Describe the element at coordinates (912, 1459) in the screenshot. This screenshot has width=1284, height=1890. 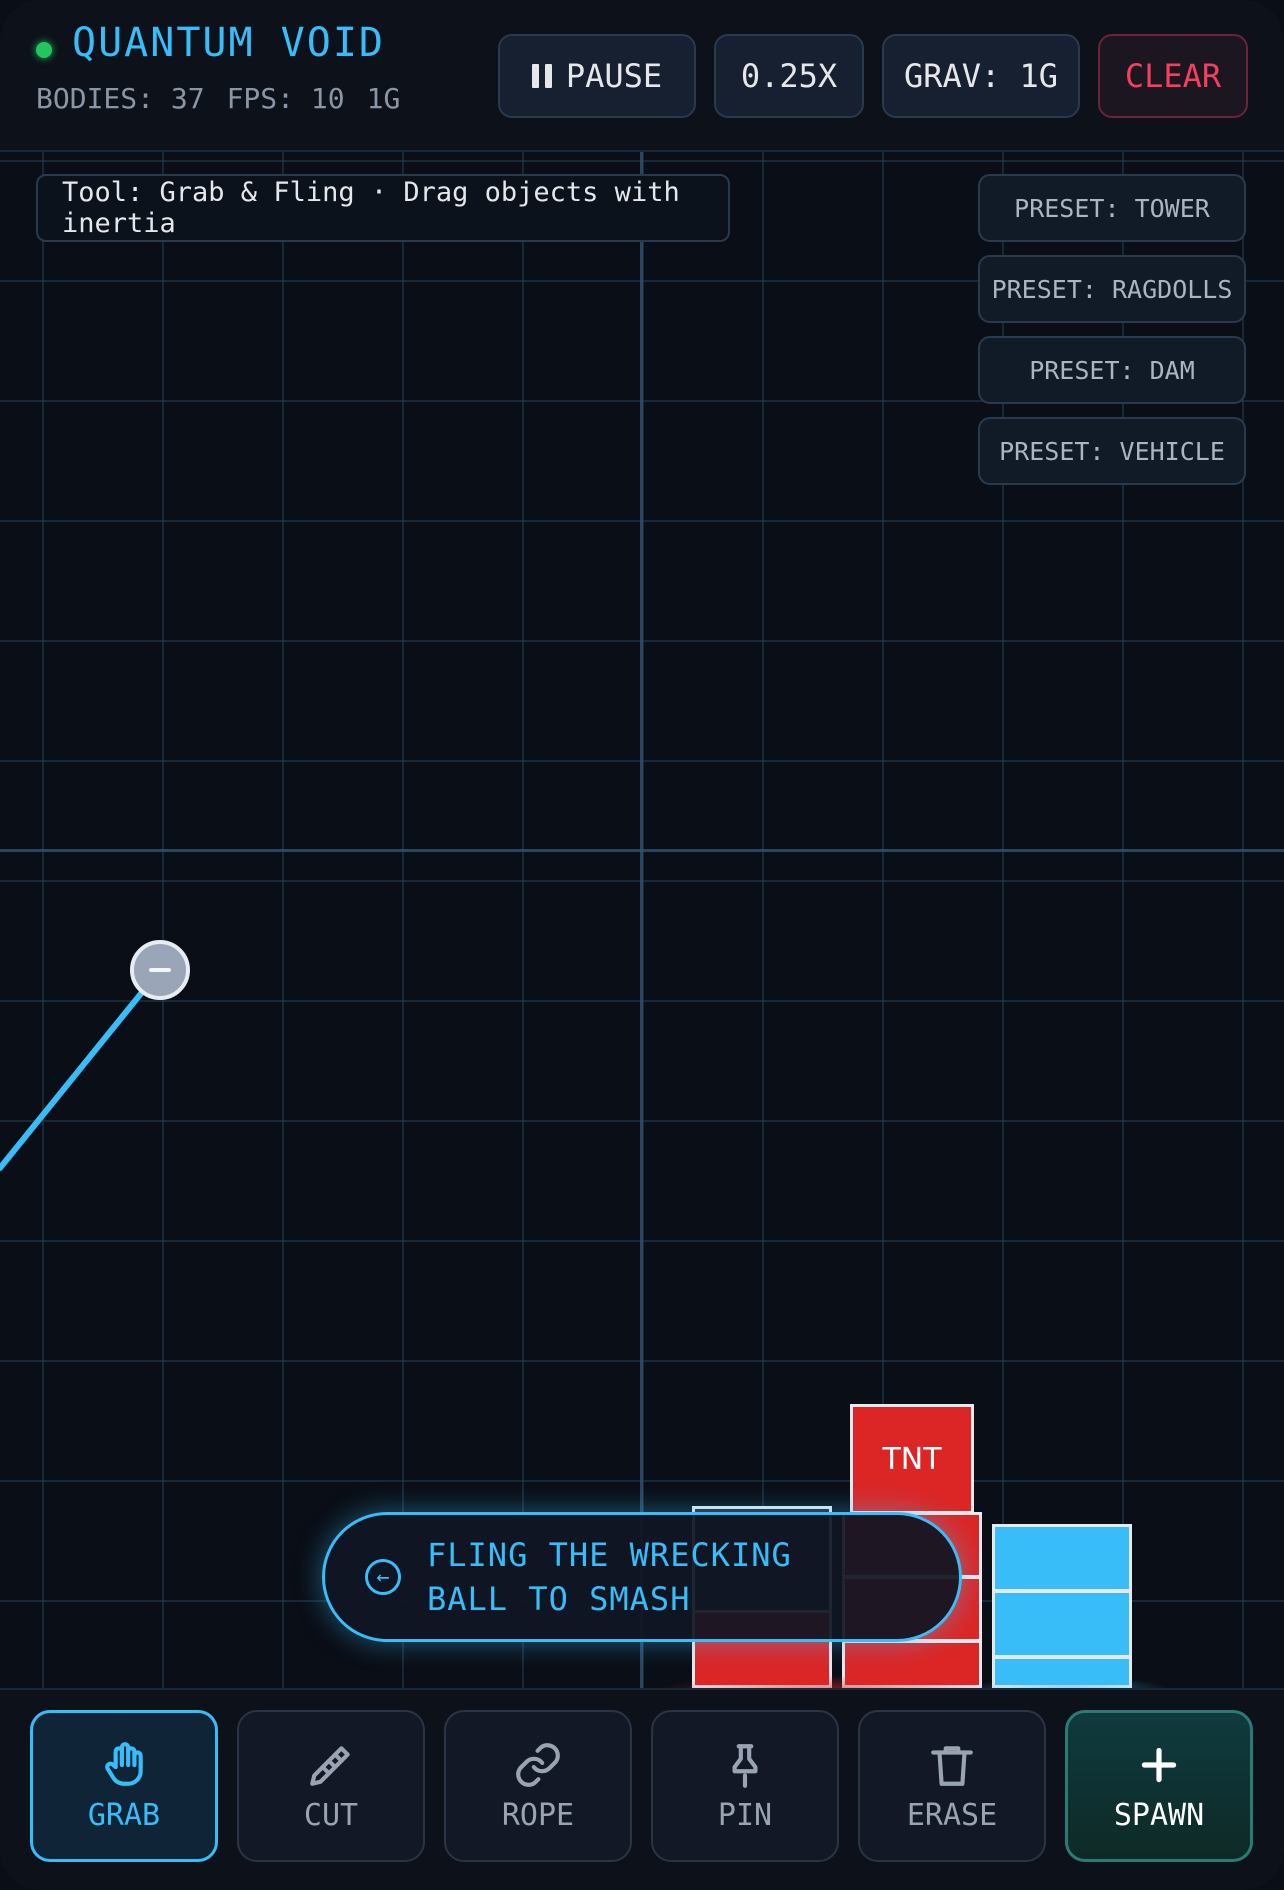
I see `tnt-block: TNT` at that location.